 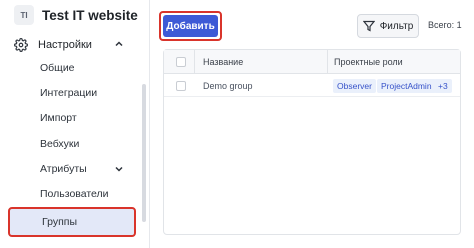 I want to click on column-header-roles: Проектные роли, so click(x=368, y=62).